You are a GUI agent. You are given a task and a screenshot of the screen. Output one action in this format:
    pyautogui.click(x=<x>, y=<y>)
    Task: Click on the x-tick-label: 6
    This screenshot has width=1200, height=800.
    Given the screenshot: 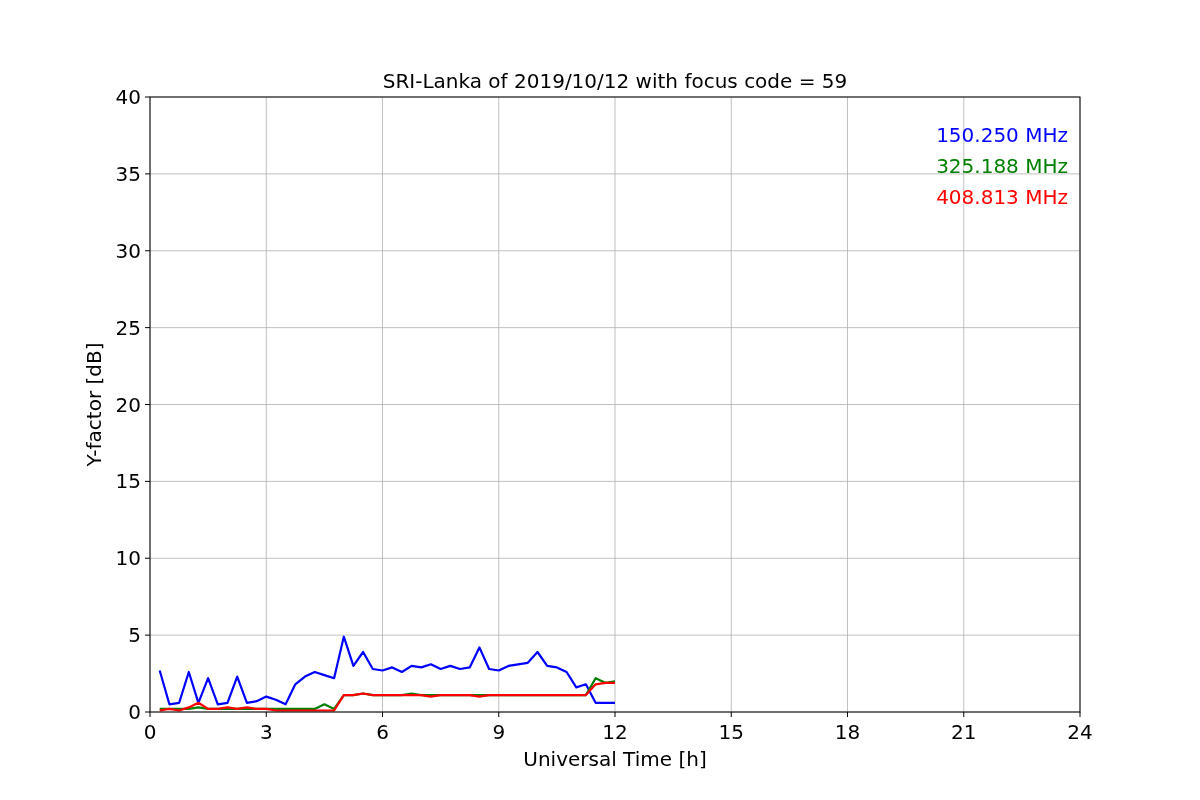 What is the action you would take?
    pyautogui.click(x=382, y=732)
    